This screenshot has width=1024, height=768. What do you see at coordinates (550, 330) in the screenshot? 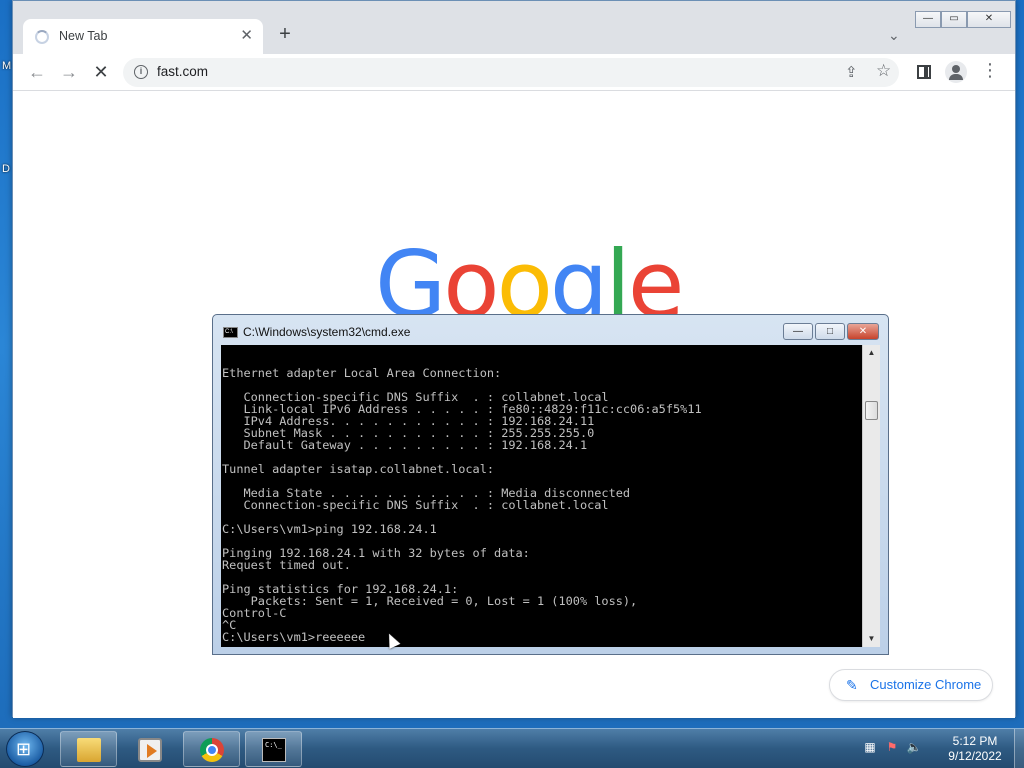
I see `cmd-titlebar: C:\ C:\Windows\system32\cmd.exe — □ ✕` at bounding box center [550, 330].